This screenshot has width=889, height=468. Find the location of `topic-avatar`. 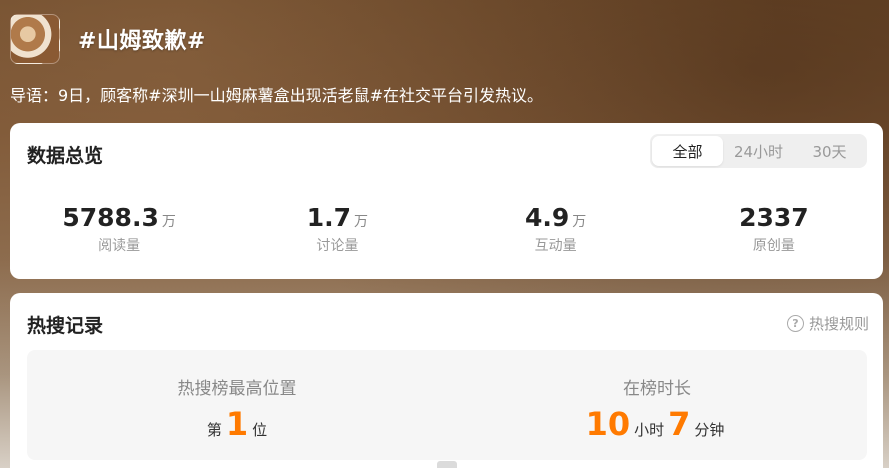

topic-avatar is located at coordinates (35, 39).